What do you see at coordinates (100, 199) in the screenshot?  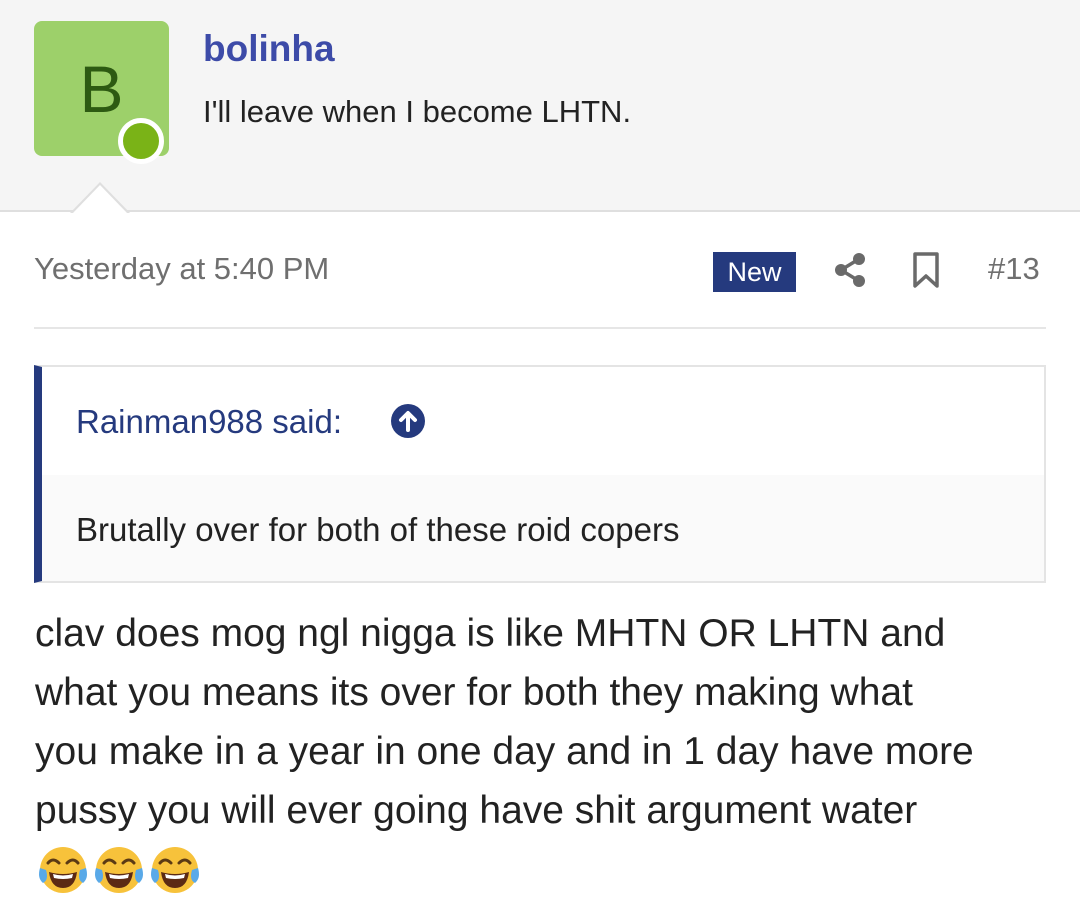 I see `header-pointer-fill` at bounding box center [100, 199].